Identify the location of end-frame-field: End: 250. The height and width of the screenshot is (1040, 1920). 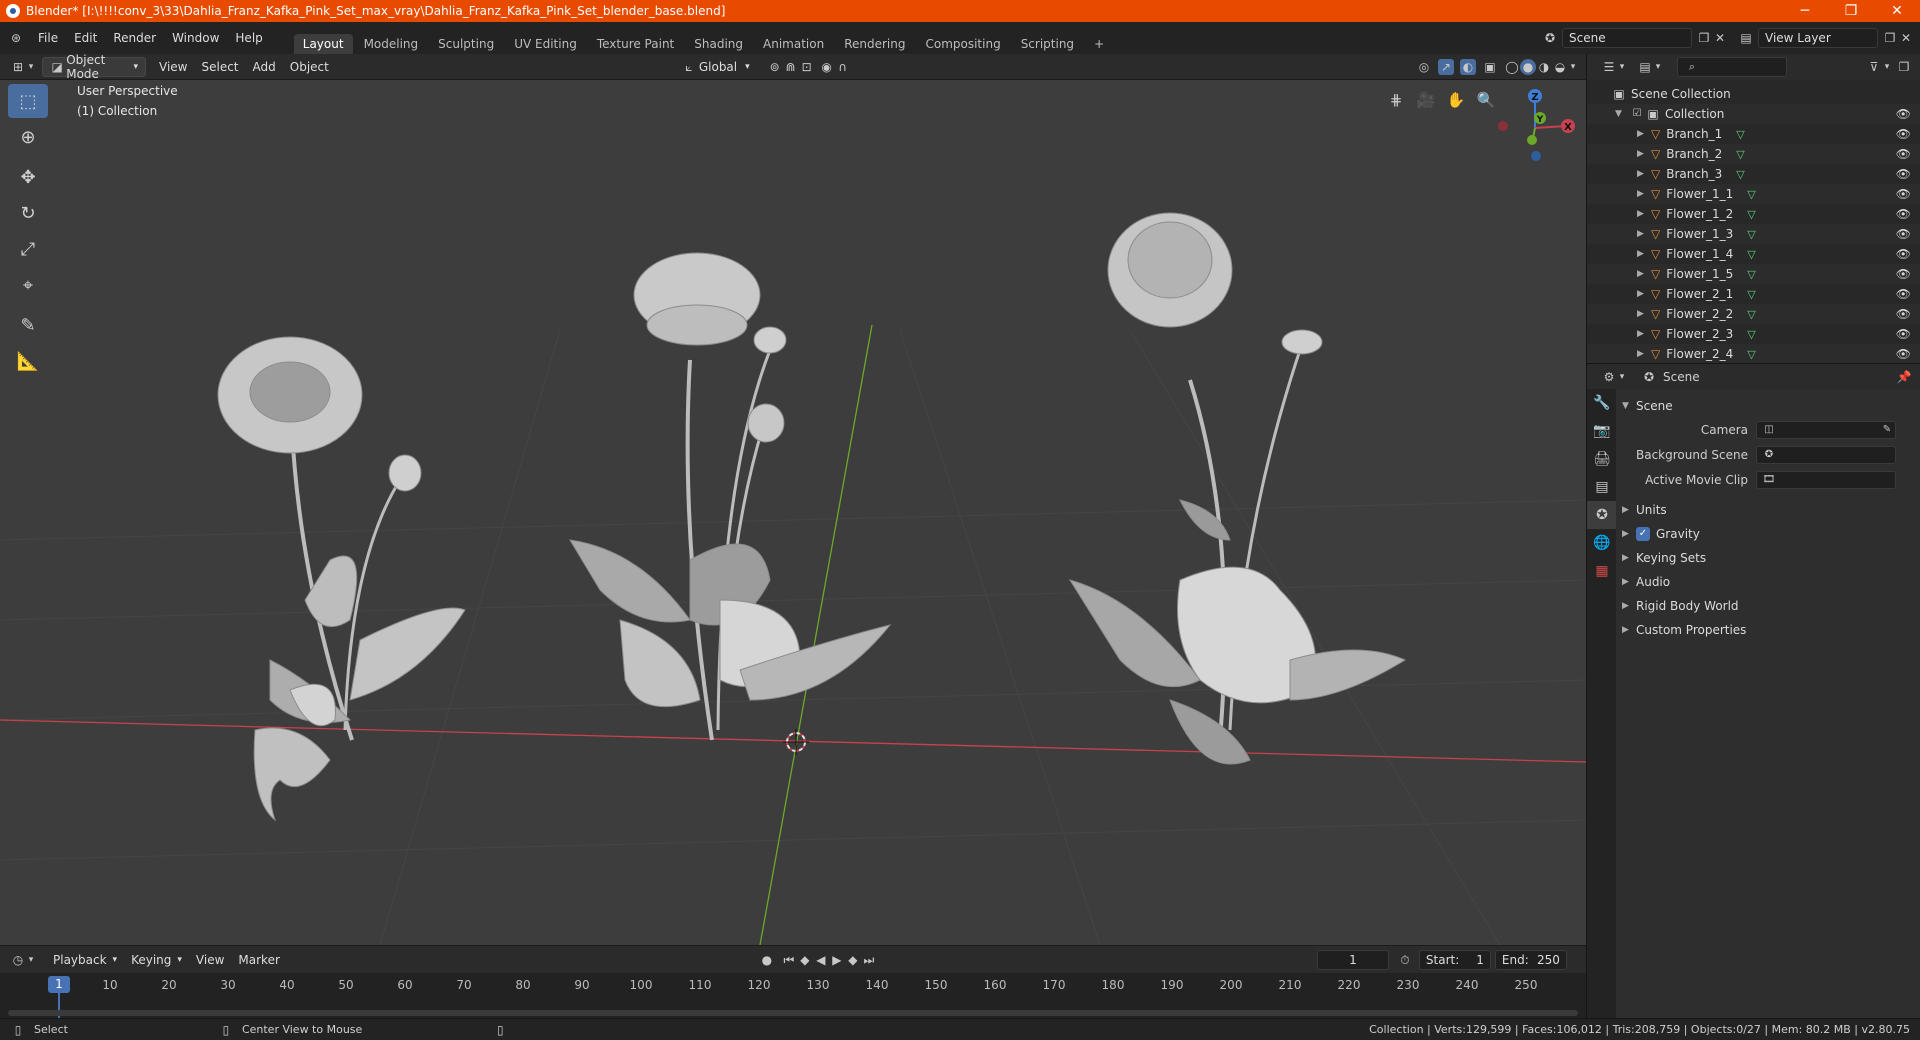
(1530, 959).